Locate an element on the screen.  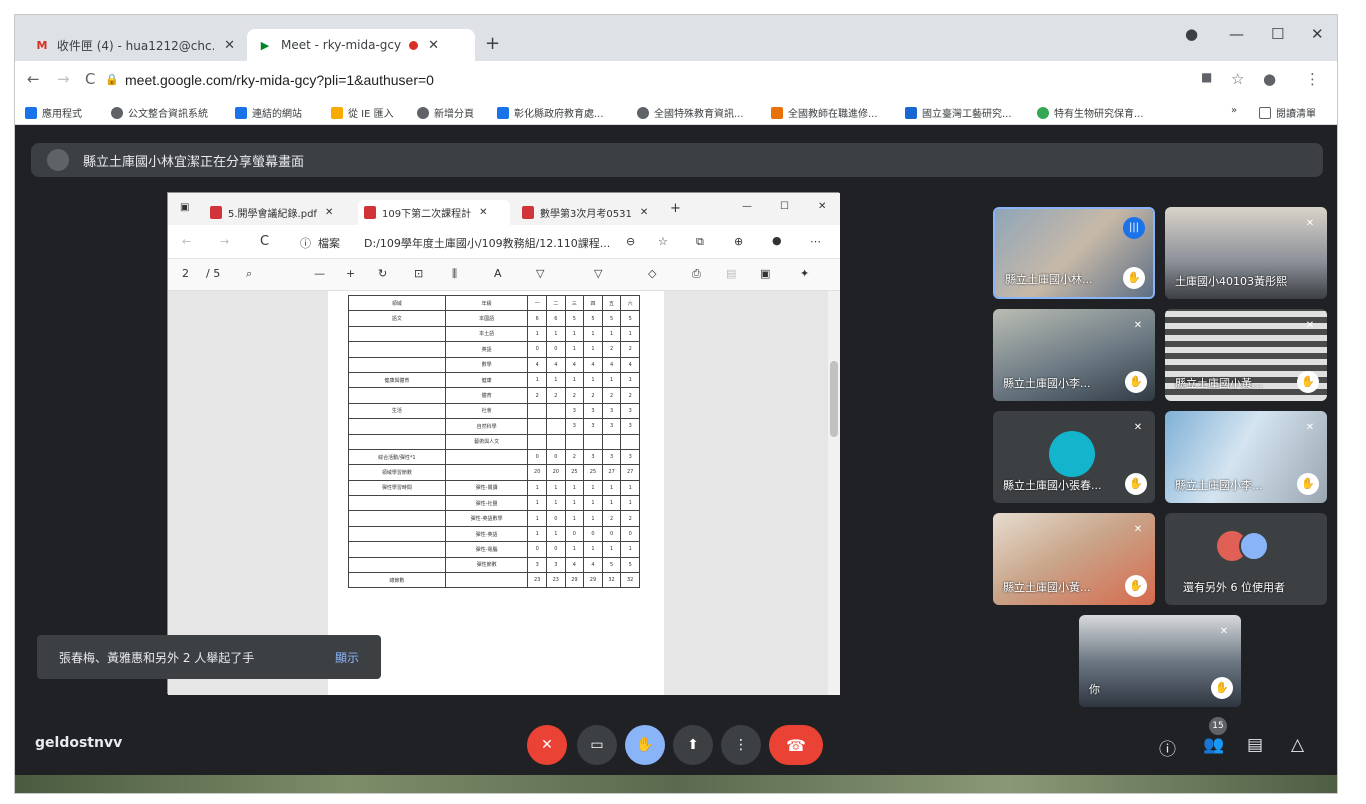
highlight-icon: ▽ is located at coordinates (598, 273).